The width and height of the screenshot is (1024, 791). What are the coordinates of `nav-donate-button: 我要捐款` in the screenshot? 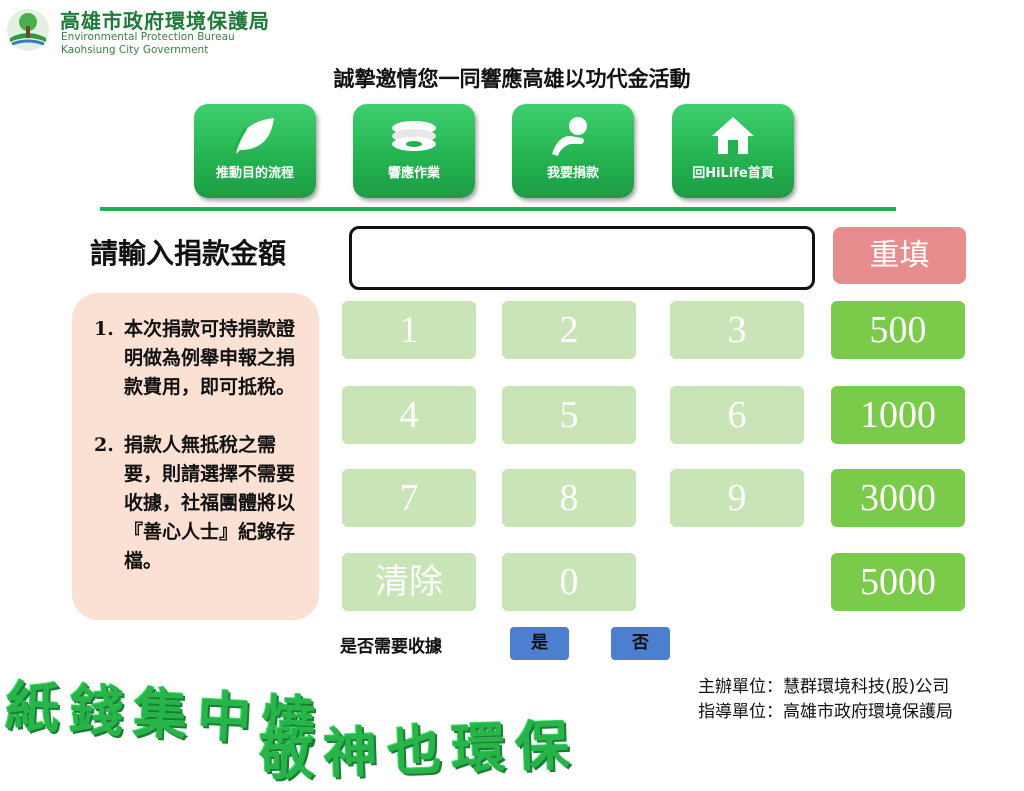 It's located at (573, 151).